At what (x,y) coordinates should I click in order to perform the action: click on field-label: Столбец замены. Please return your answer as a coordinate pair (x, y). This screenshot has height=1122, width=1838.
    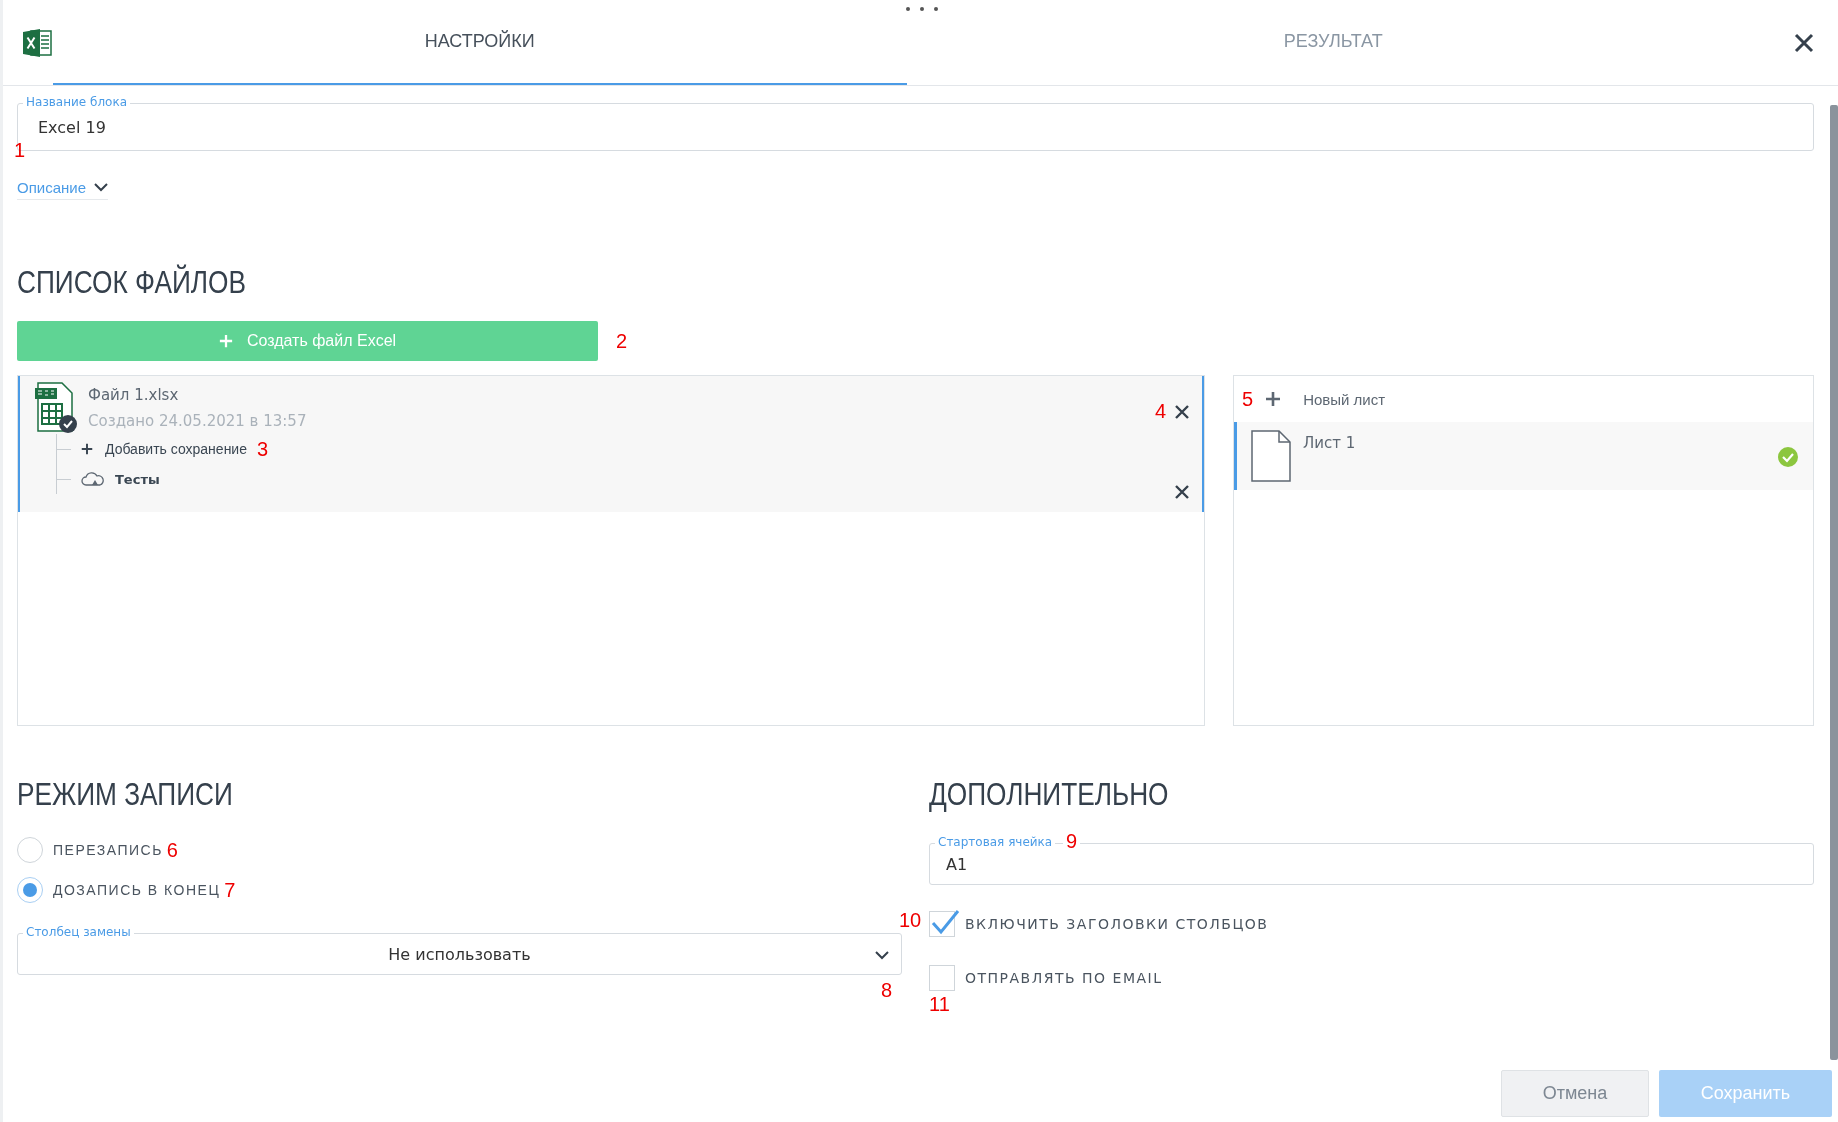
    Looking at the image, I should click on (78, 932).